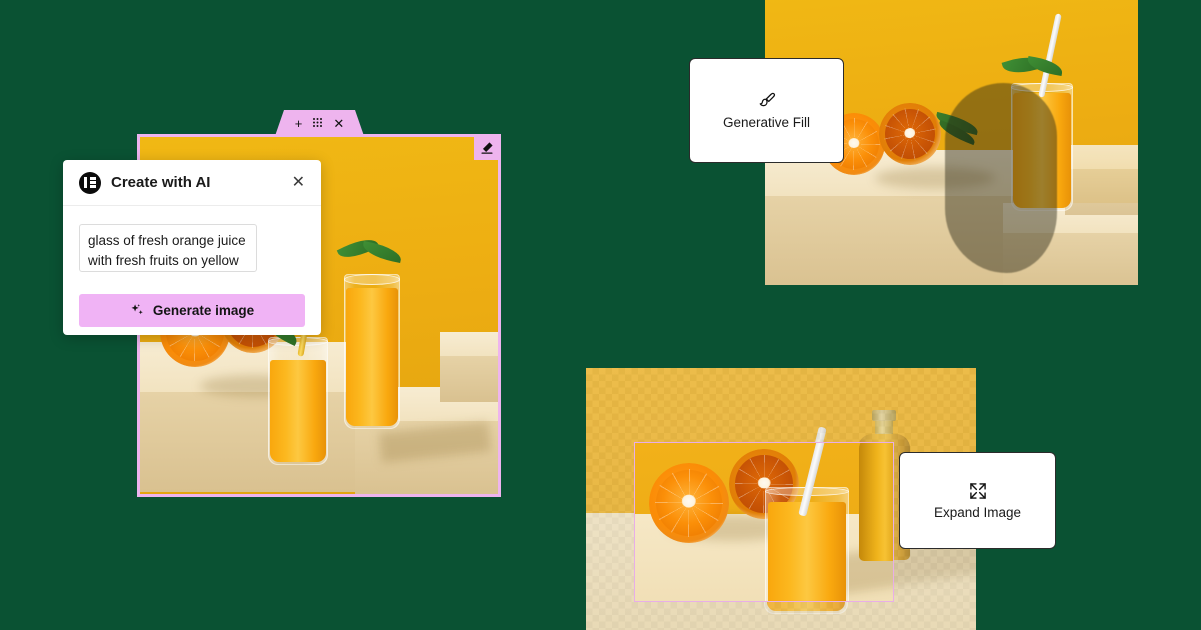  I want to click on drag-handle-icon, so click(317, 123).